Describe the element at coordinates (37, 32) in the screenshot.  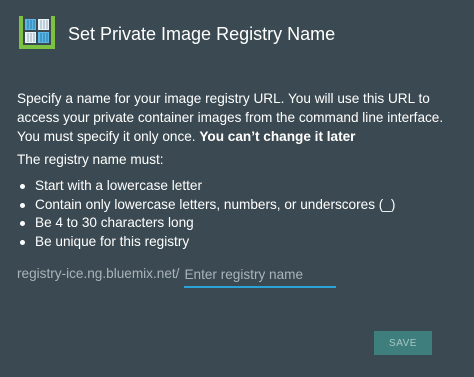
I see `container-registry-icon` at that location.